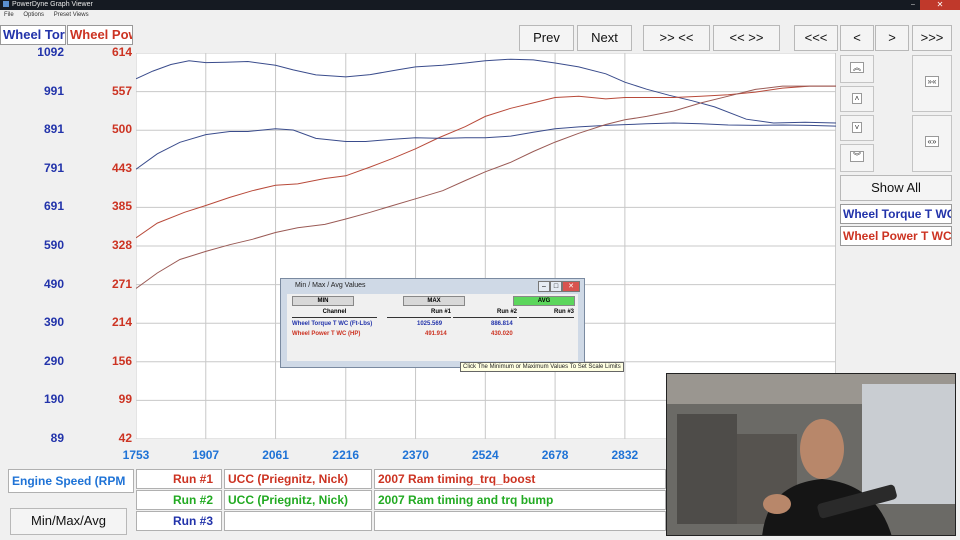  I want to click on scale-up-button: ˄, so click(857, 99).